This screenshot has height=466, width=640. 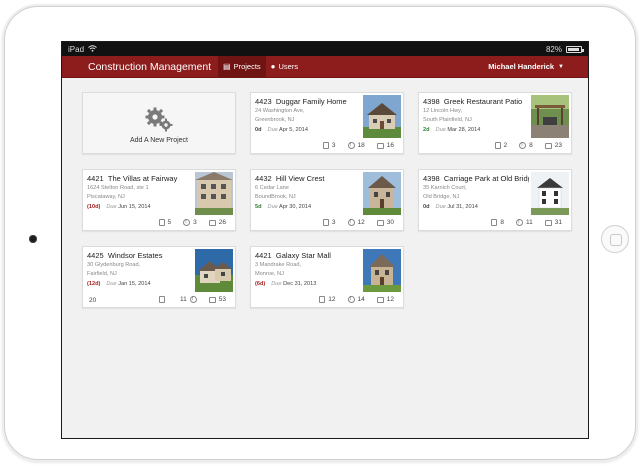 What do you see at coordinates (325, 49) in the screenshot?
I see `status-bar: iPad 82%` at bounding box center [325, 49].